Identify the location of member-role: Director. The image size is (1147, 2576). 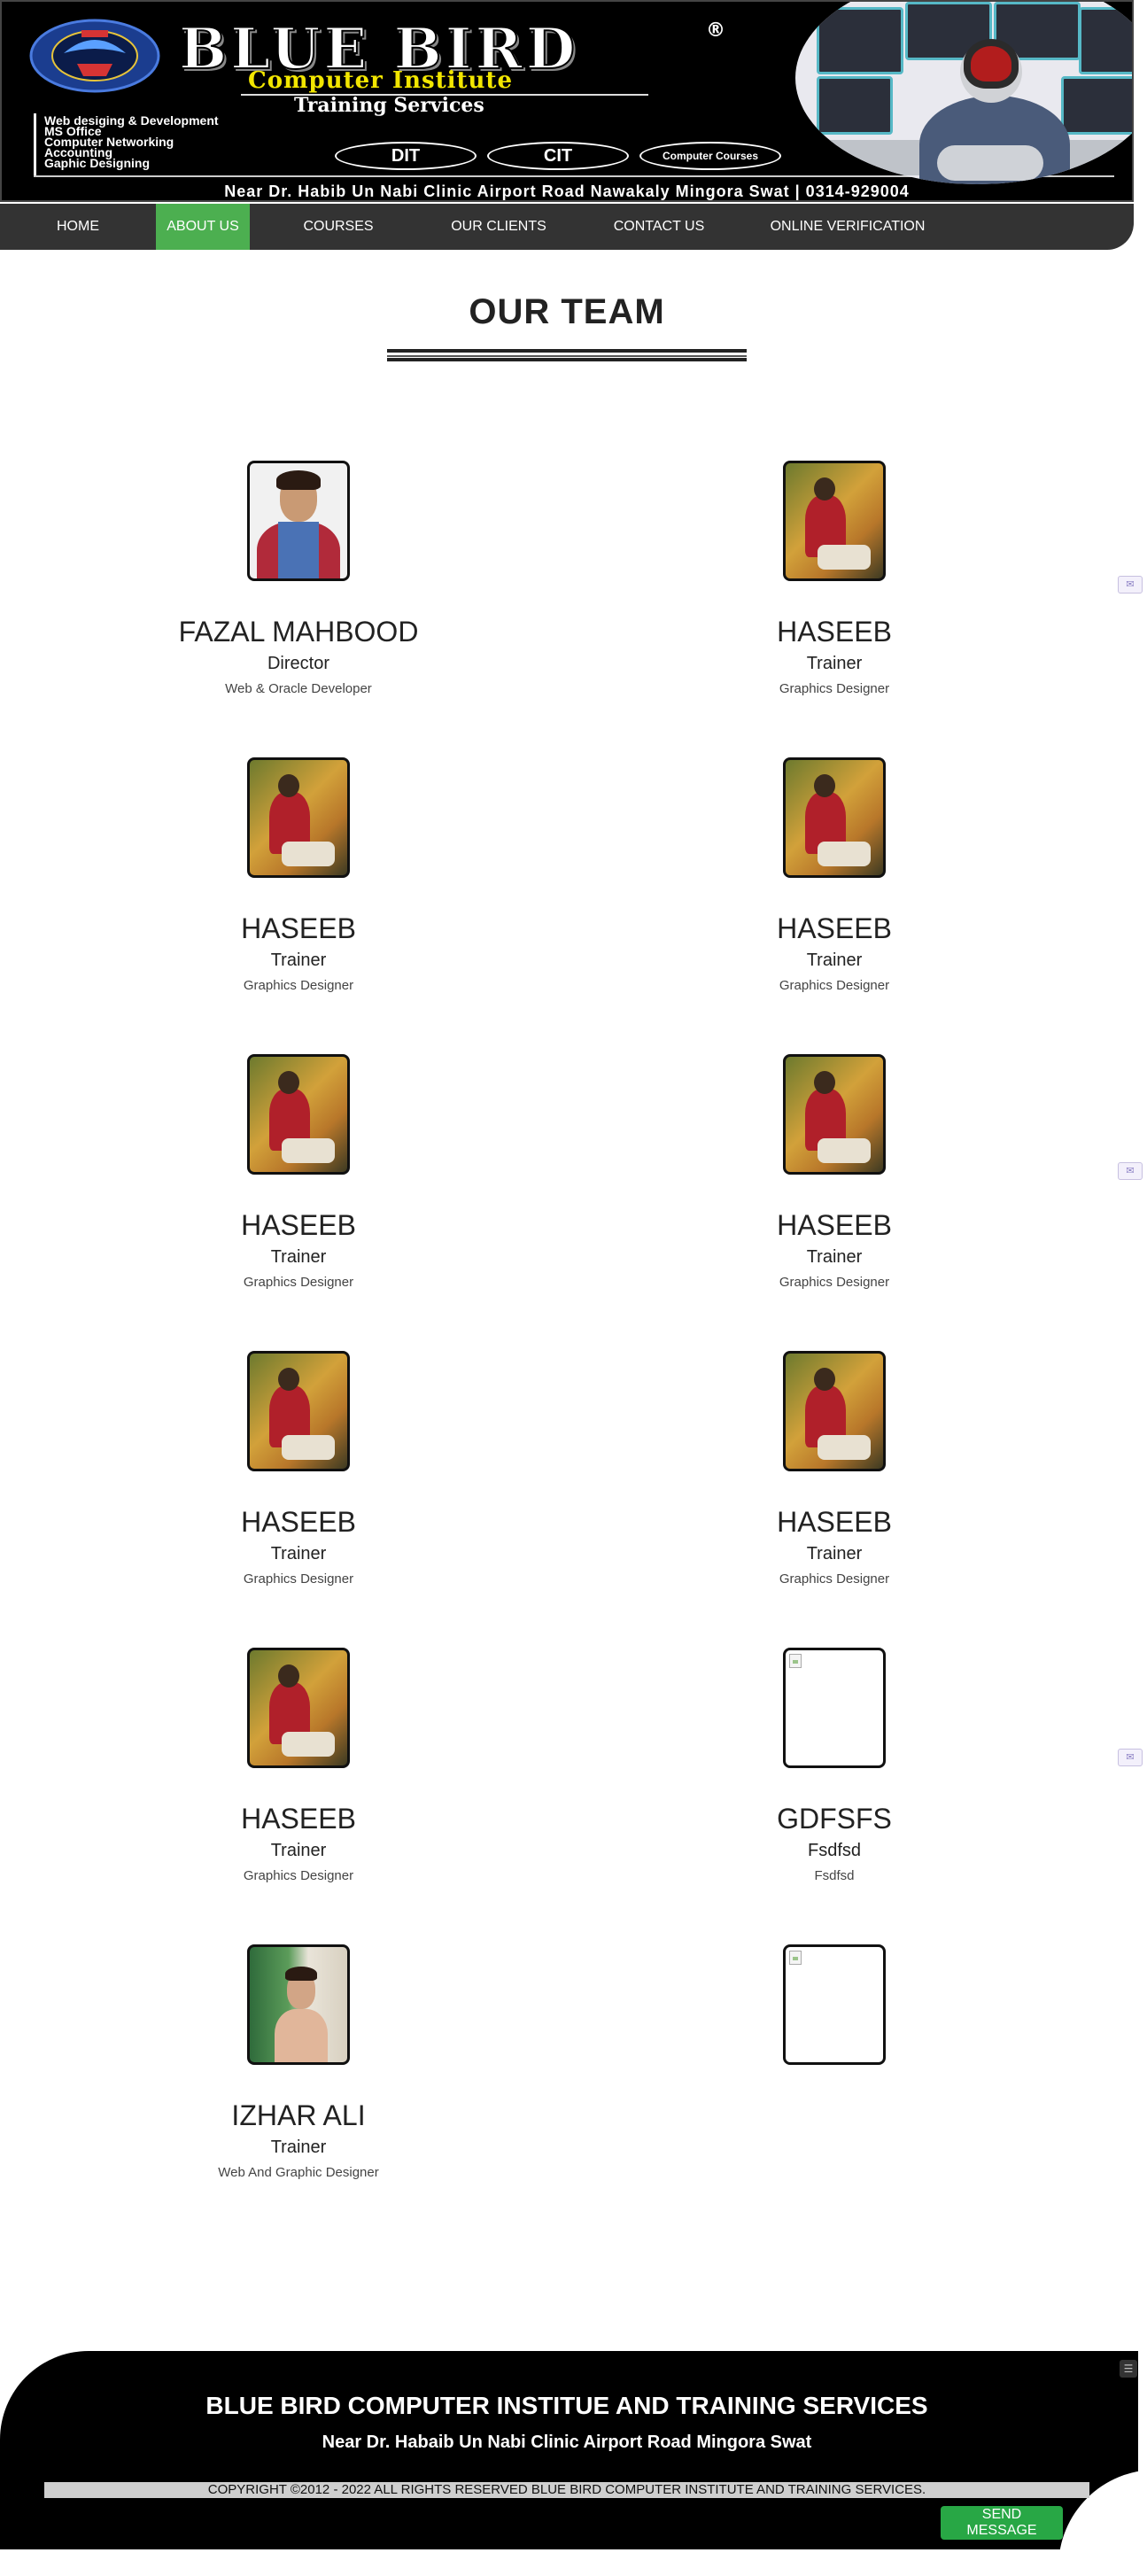
(298, 663).